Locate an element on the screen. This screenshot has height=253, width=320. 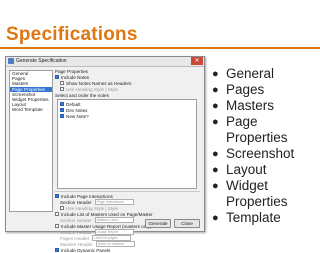
generate-button: Generate is located at coordinates (158, 223).